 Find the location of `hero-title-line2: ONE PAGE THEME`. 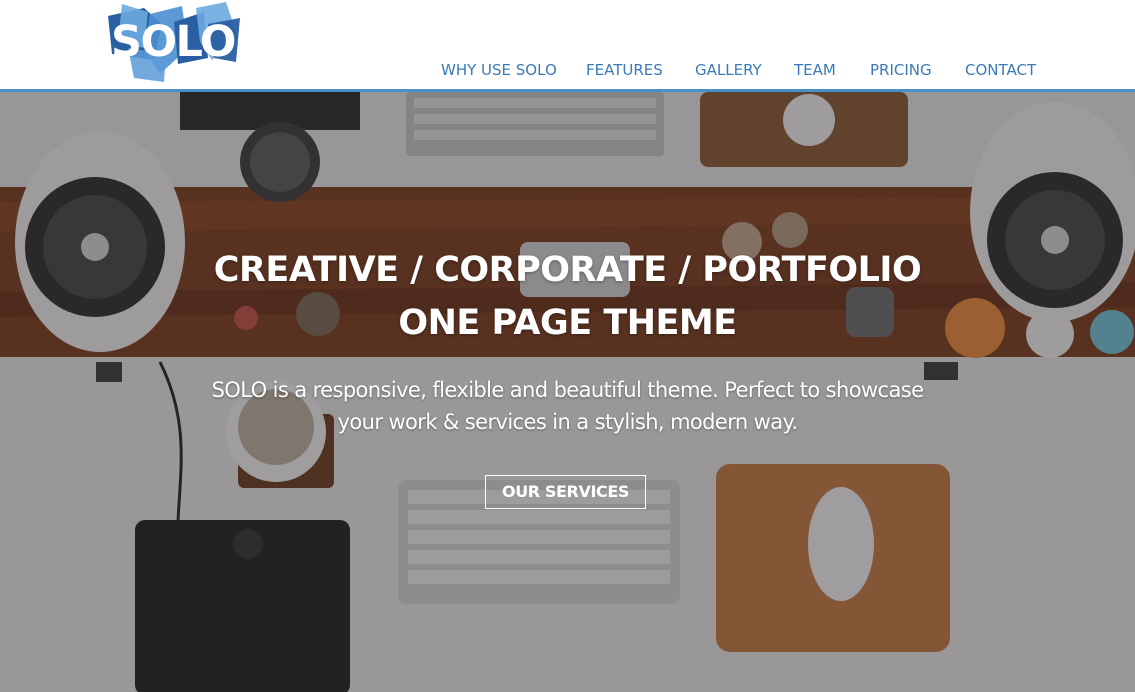

hero-title-line2: ONE PAGE THEME is located at coordinates (567, 323).